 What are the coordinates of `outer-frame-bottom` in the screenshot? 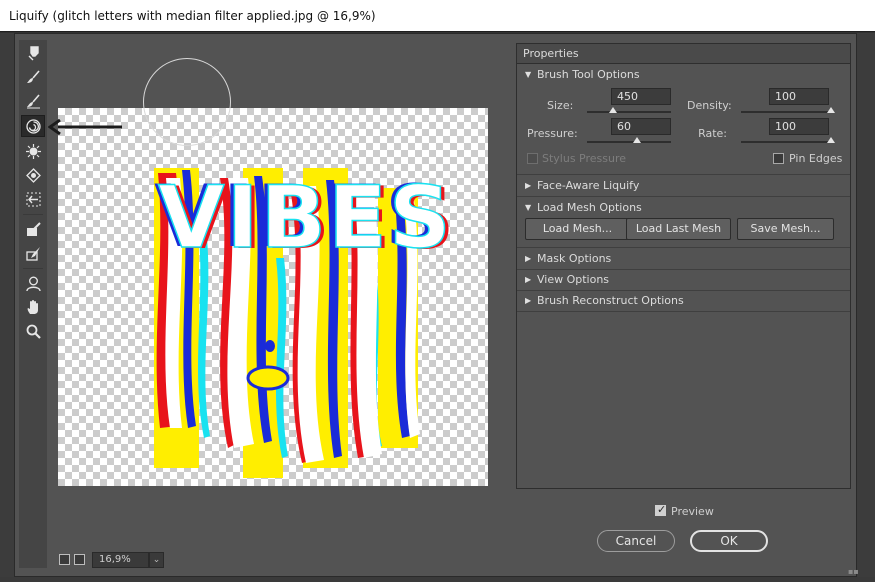 It's located at (437, 579).